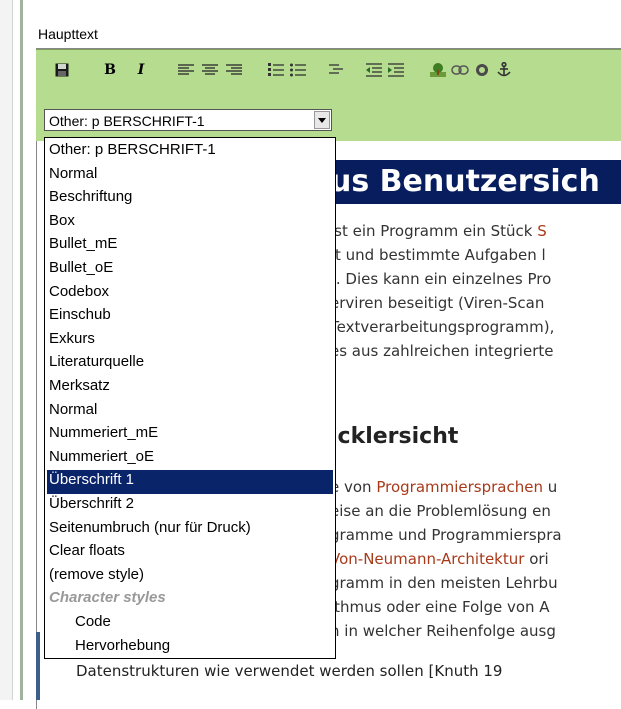 This screenshot has width=621, height=709. What do you see at coordinates (190, 270) in the screenshot?
I see `dropdown-option: Bullet_oE` at bounding box center [190, 270].